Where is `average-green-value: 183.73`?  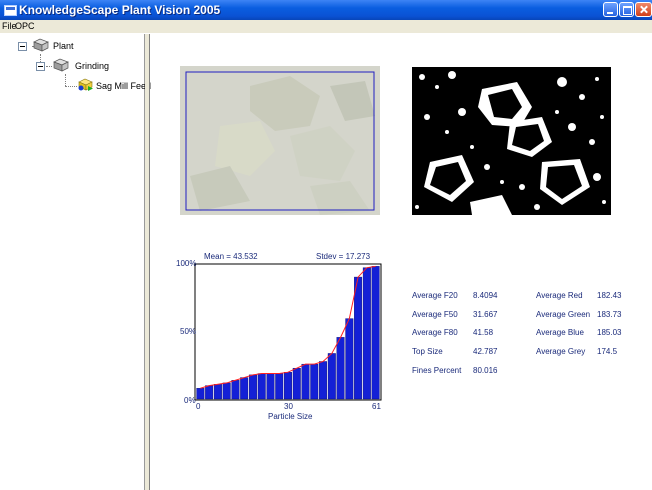
average-green-value: 183.73 is located at coordinates (609, 314).